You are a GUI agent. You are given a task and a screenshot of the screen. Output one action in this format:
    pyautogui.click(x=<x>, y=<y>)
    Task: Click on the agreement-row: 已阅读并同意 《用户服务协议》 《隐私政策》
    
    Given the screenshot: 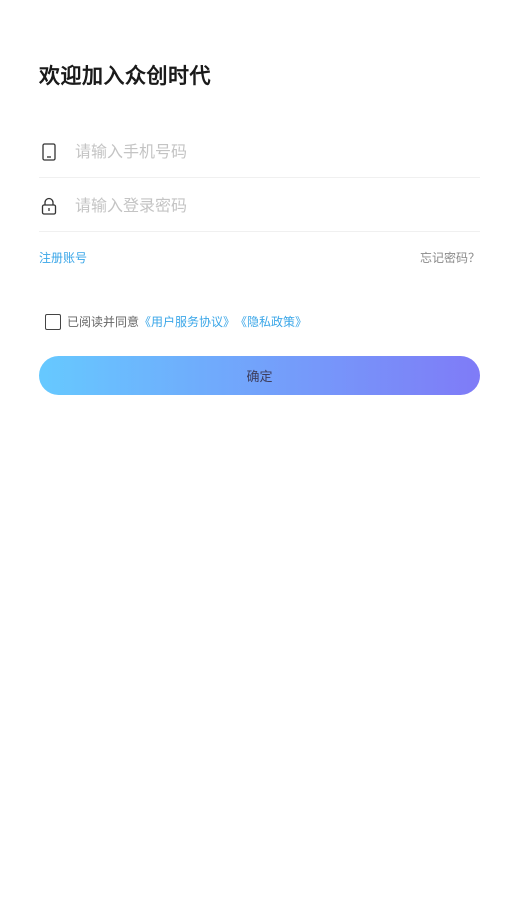 What is the action you would take?
    pyautogui.click(x=176, y=321)
    